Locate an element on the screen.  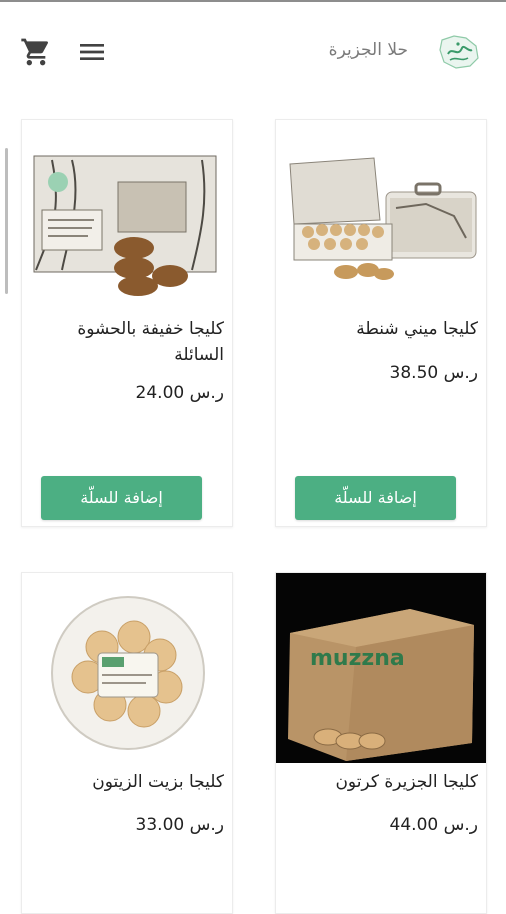
product-price: 33.00 ر.س is located at coordinates (179, 825).